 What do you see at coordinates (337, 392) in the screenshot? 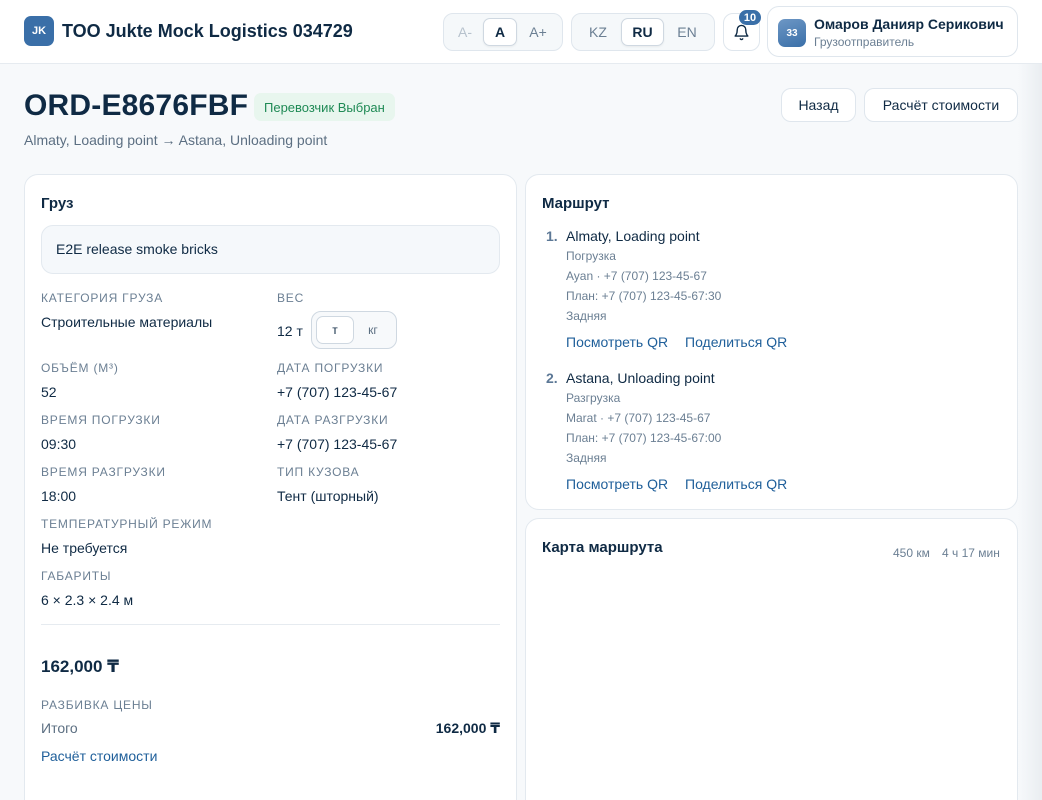
I see `loading-date-value: +7 (707) 123-45-67` at bounding box center [337, 392].